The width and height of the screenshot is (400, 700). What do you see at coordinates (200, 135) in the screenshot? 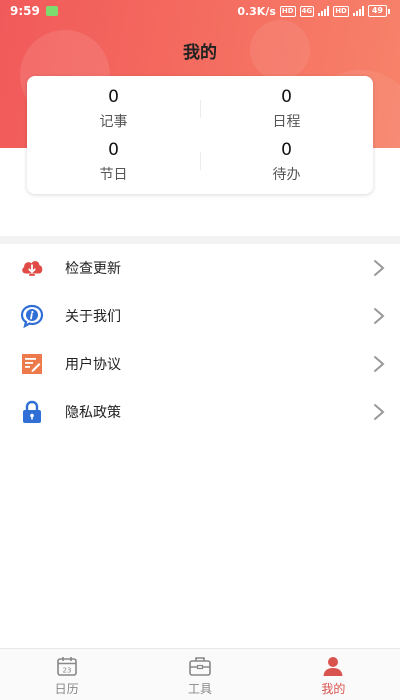
I see `stats-card: 0 记事 0 日程 0 节日 0 待办` at bounding box center [200, 135].